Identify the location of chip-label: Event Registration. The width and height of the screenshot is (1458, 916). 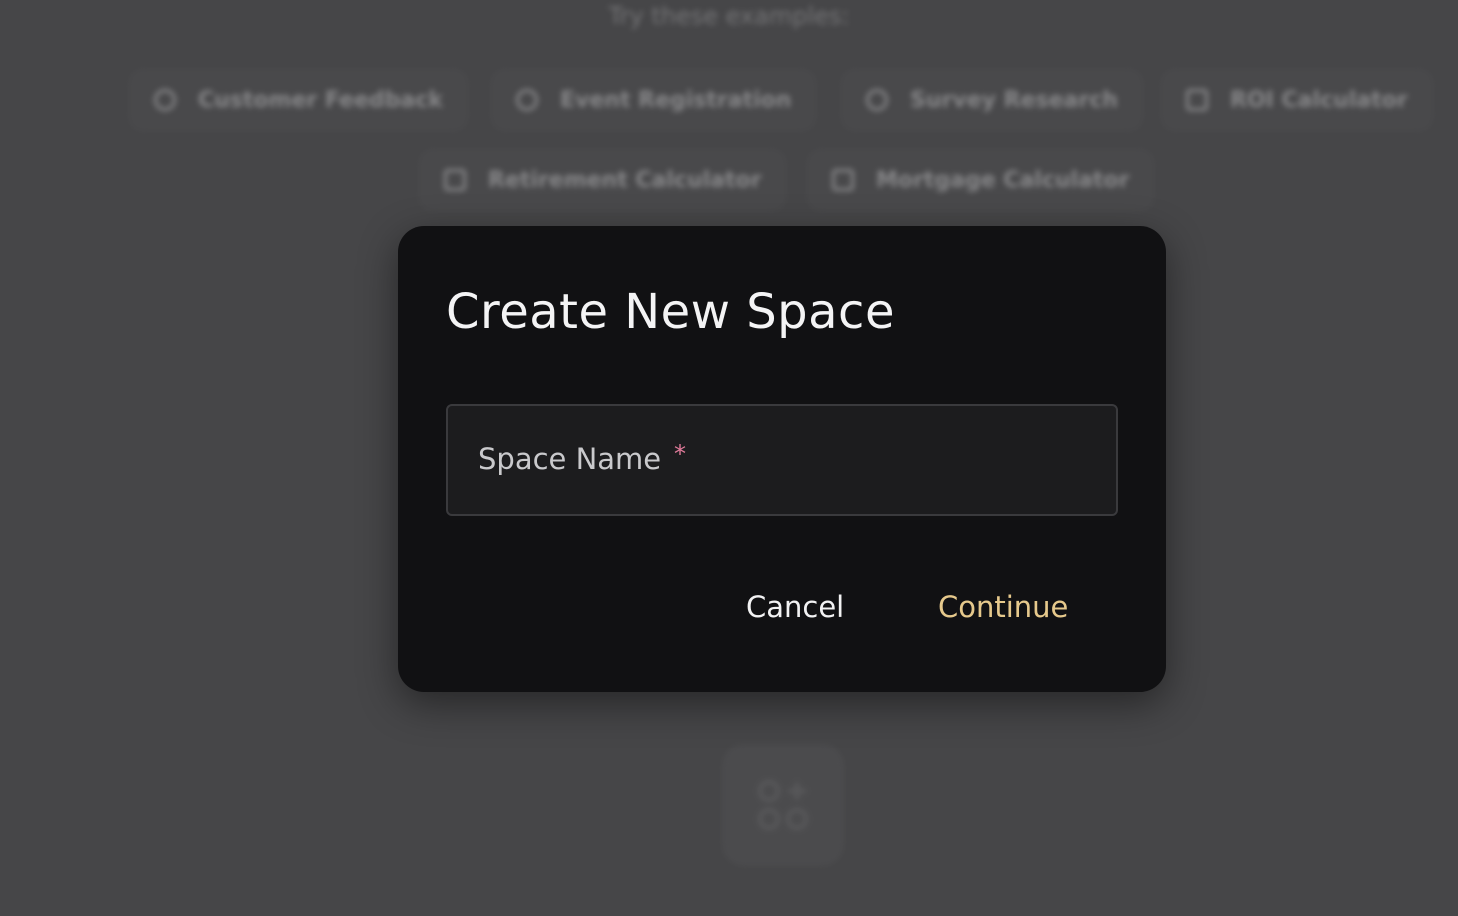
(676, 100).